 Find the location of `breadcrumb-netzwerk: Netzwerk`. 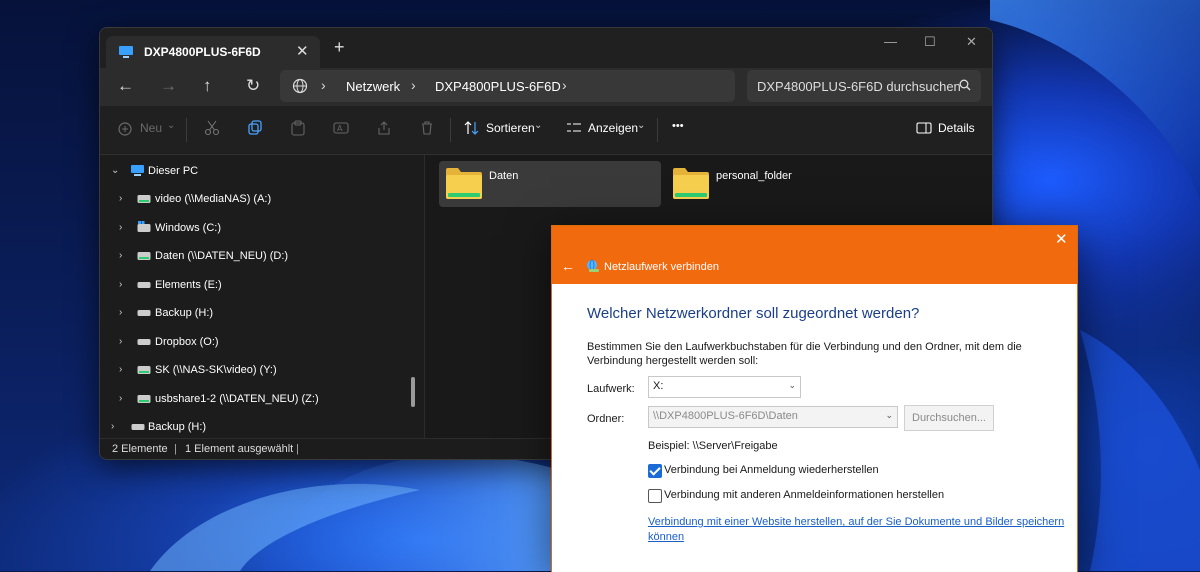

breadcrumb-netzwerk: Netzwerk is located at coordinates (373, 86).